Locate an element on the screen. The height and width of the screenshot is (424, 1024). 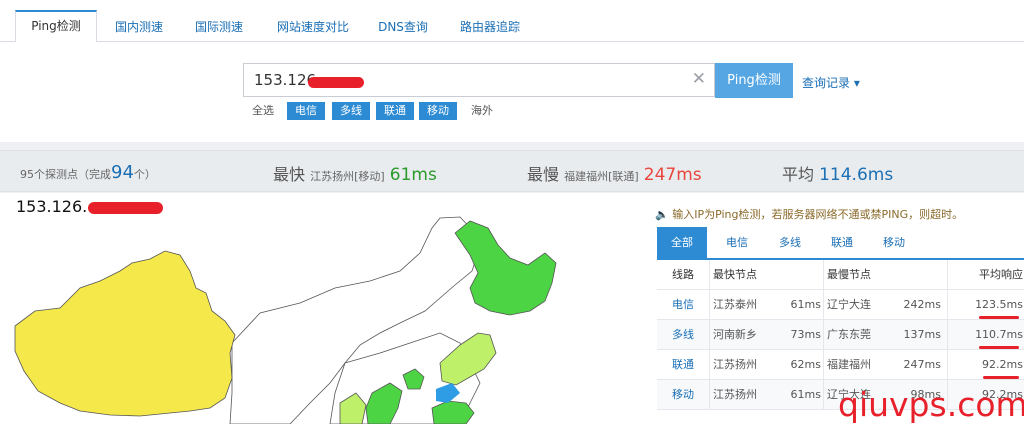
results-tabs: 全部 电信 多线 联通 移动 is located at coordinates (840, 243).